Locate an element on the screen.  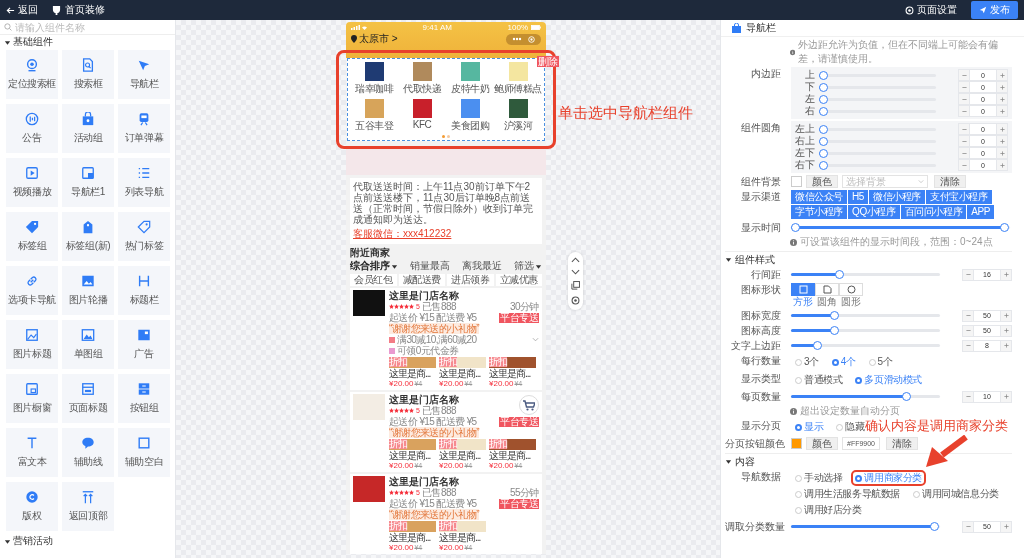
component-tile: 标签组(新) is located at coordinates (88, 236).